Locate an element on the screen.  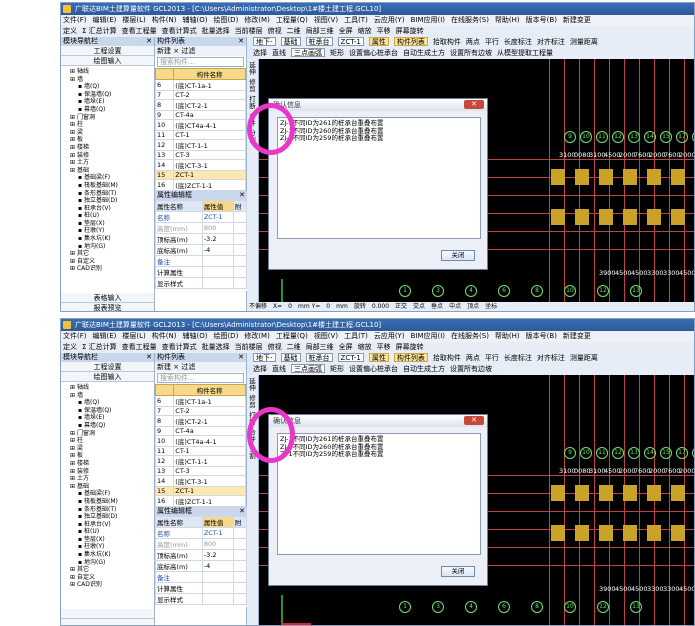
status-item: 交点 is located at coordinates (419, 306).